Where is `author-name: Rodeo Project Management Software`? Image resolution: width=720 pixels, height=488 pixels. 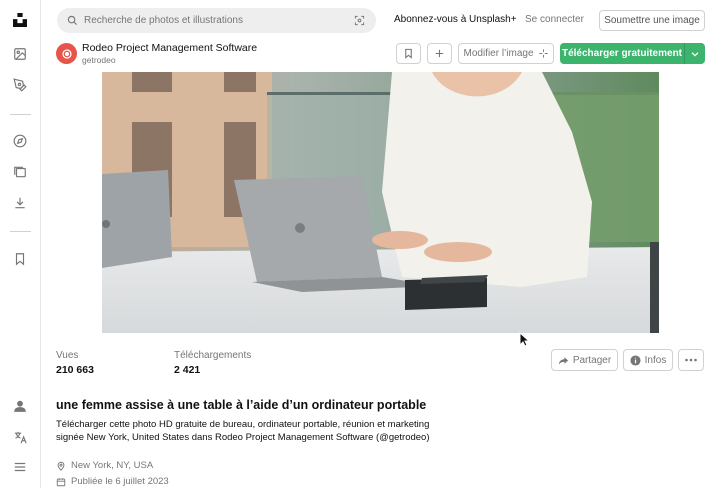
author-name: Rodeo Project Management Software is located at coordinates (169, 48).